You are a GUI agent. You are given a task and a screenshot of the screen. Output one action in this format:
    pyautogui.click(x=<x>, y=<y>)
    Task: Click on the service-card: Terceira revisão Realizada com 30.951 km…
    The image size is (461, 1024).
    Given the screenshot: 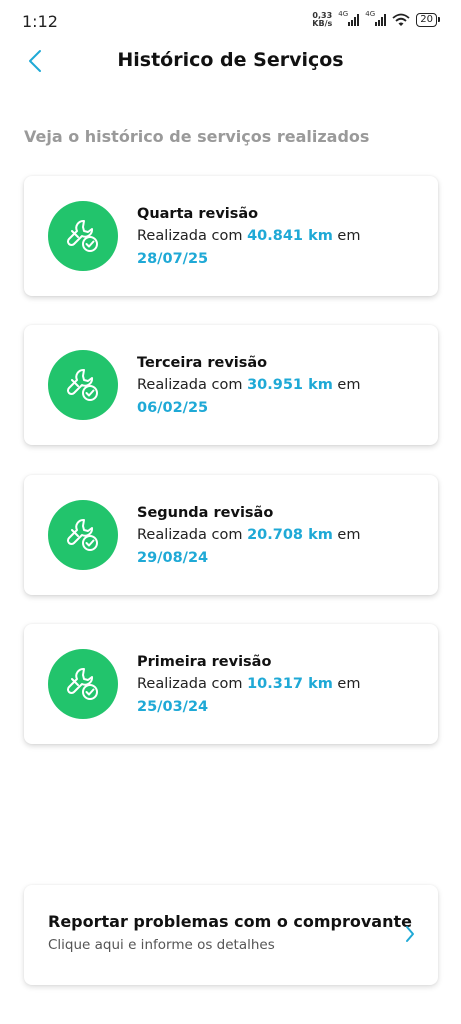 What is the action you would take?
    pyautogui.click(x=231, y=385)
    